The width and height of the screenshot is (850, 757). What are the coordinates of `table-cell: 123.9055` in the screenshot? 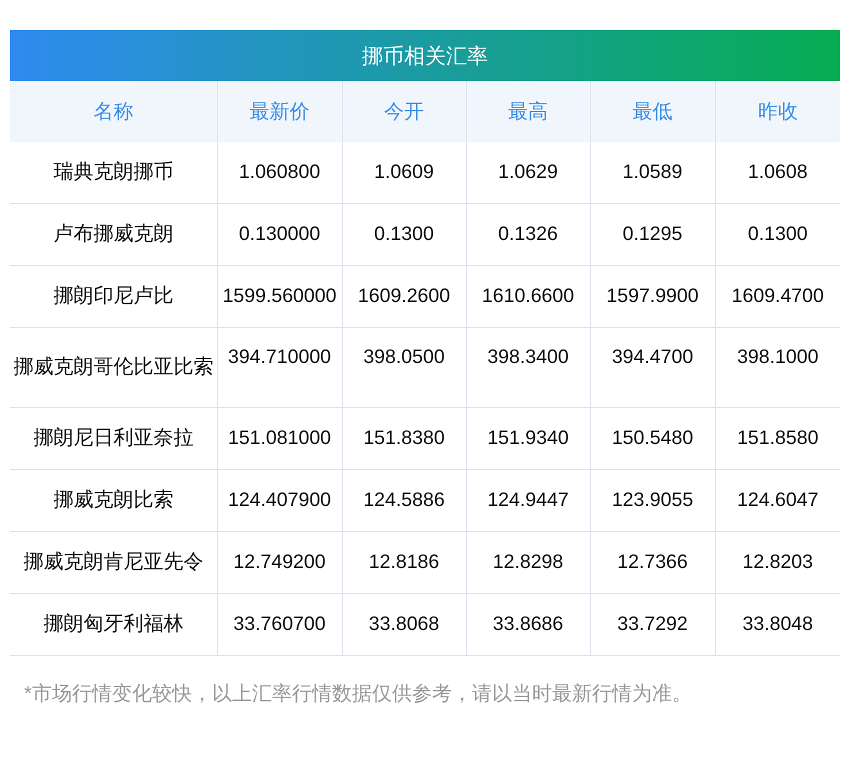 It's located at (652, 501).